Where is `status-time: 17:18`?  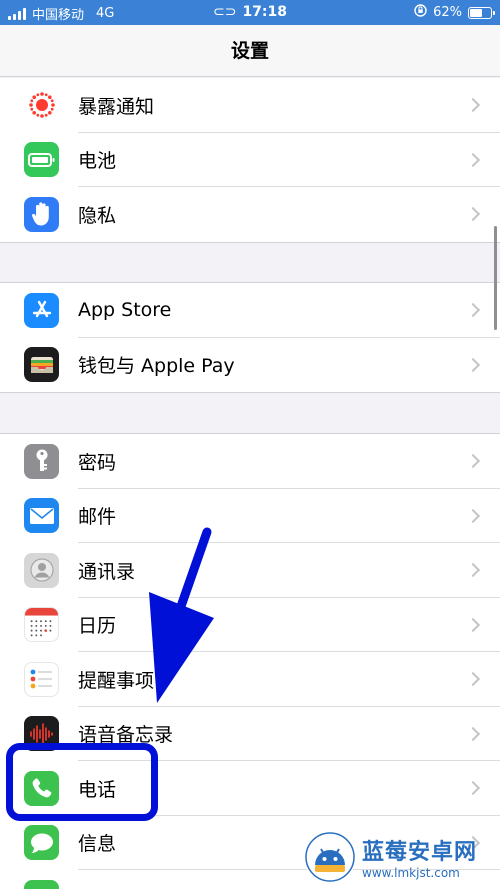
status-time: 17:18 is located at coordinates (265, 12).